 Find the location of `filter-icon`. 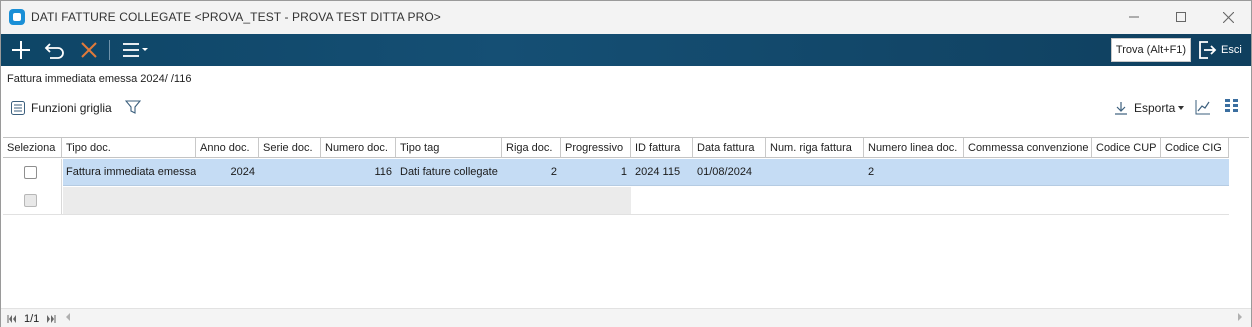

filter-icon is located at coordinates (133, 107).